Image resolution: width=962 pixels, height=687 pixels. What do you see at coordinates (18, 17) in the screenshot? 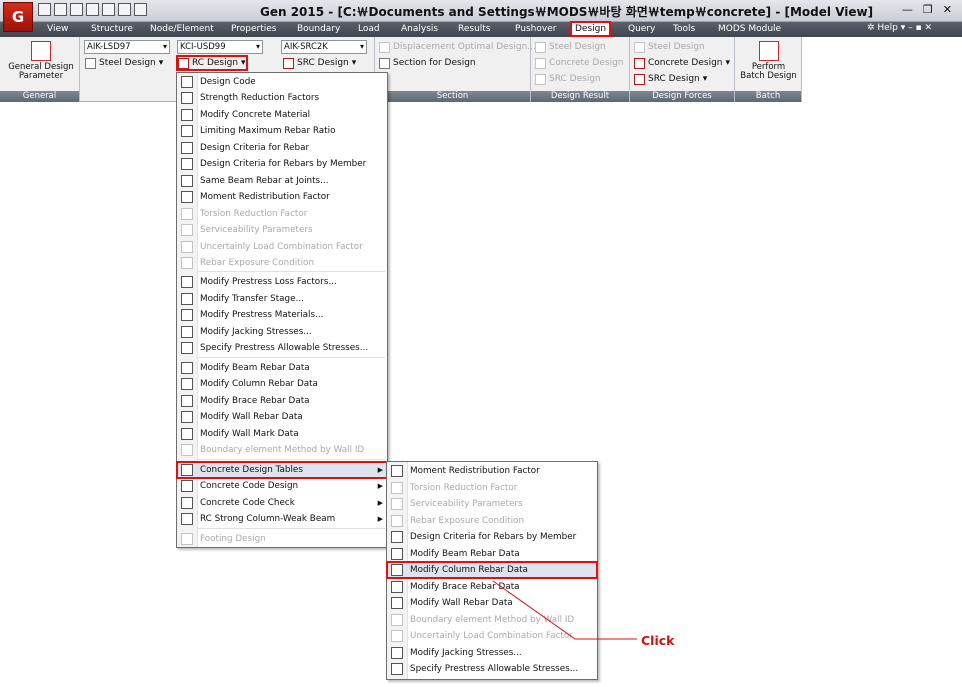
I see `app-logo: G` at bounding box center [18, 17].